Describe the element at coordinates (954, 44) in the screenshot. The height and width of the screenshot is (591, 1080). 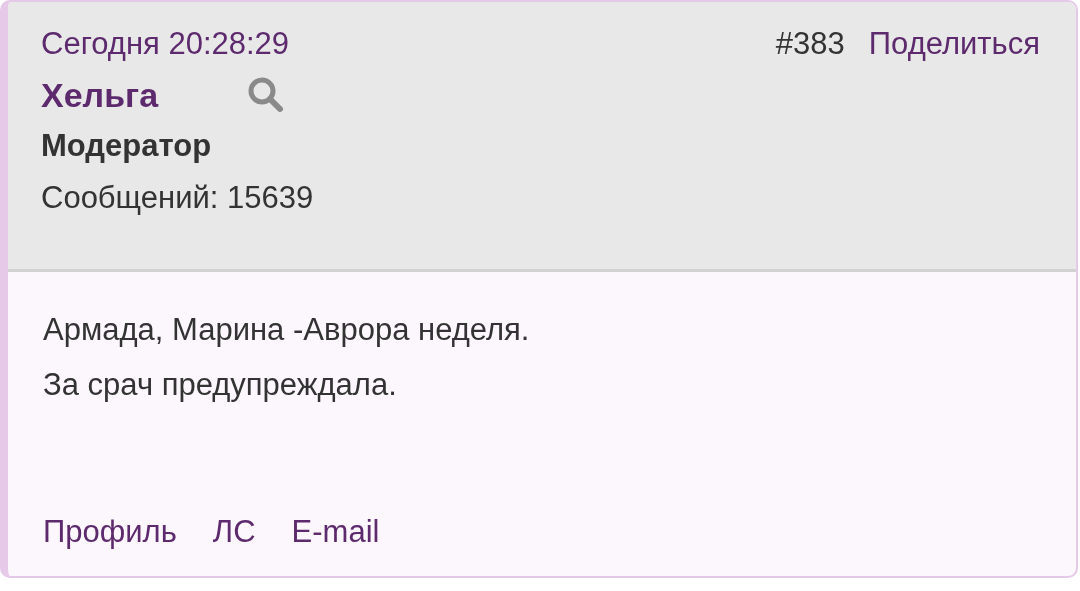
I see `share-link: Поделиться` at that location.